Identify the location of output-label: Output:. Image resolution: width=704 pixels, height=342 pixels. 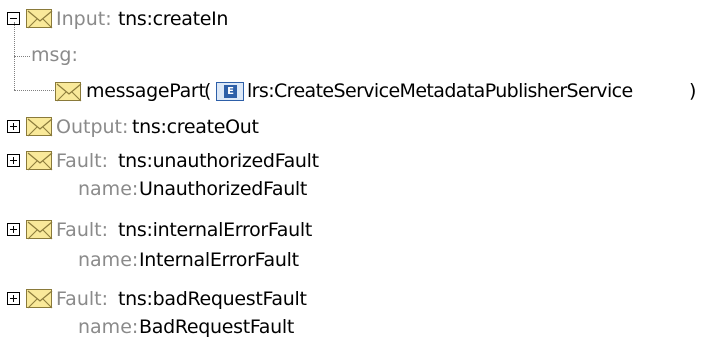
(92, 127).